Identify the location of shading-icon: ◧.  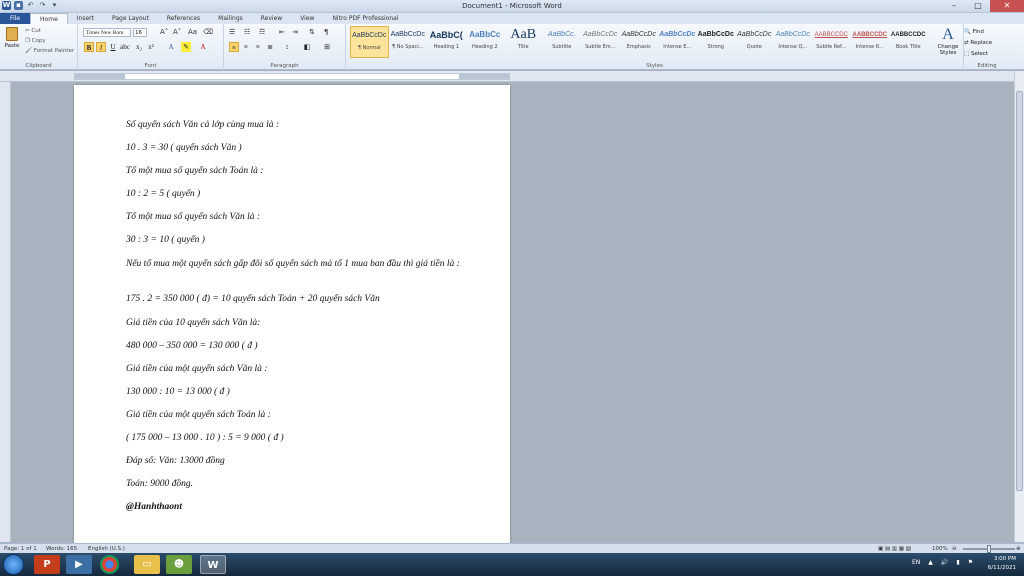
(307, 47).